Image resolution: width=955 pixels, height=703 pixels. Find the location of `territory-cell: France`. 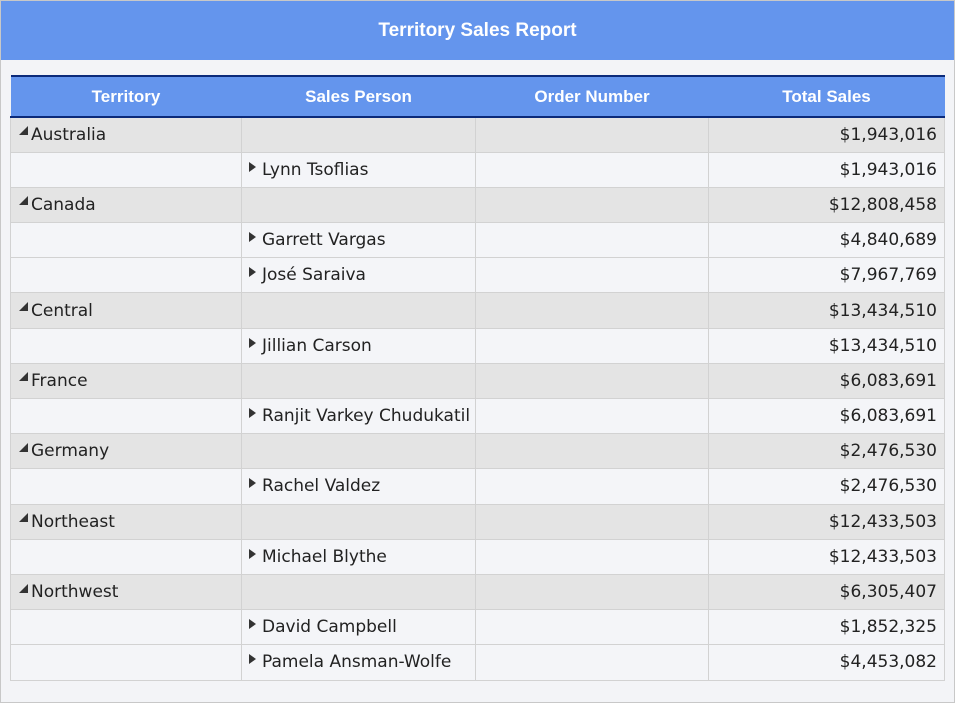

territory-cell: France is located at coordinates (126, 381).